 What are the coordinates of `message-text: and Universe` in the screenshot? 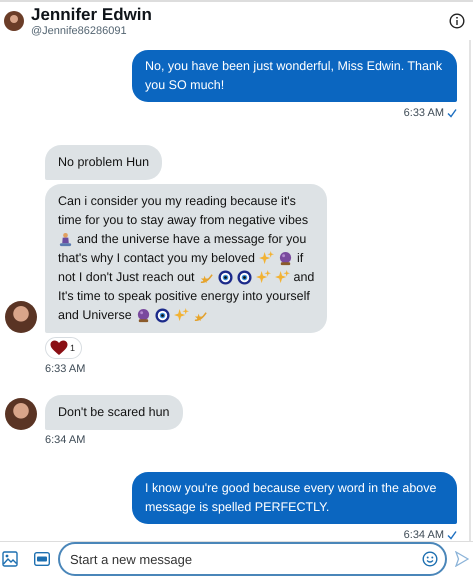 It's located at (95, 315).